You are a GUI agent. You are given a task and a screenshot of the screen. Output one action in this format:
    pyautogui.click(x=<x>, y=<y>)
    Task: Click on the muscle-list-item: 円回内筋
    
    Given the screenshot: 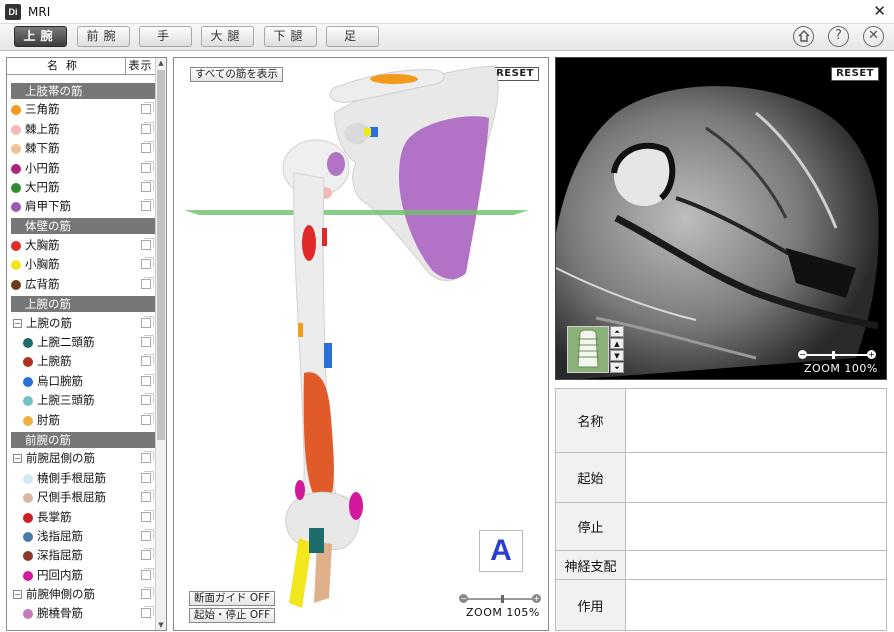 What is the action you would take?
    pyautogui.click(x=81, y=575)
    